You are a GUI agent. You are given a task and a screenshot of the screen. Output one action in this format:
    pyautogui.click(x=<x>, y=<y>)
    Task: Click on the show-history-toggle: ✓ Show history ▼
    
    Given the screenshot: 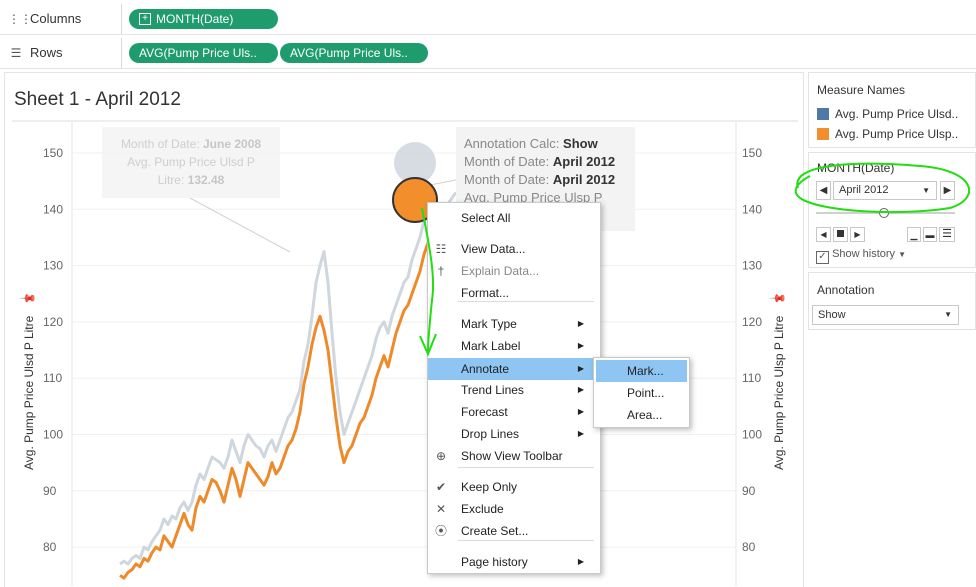 What is the action you would take?
    pyautogui.click(x=861, y=256)
    